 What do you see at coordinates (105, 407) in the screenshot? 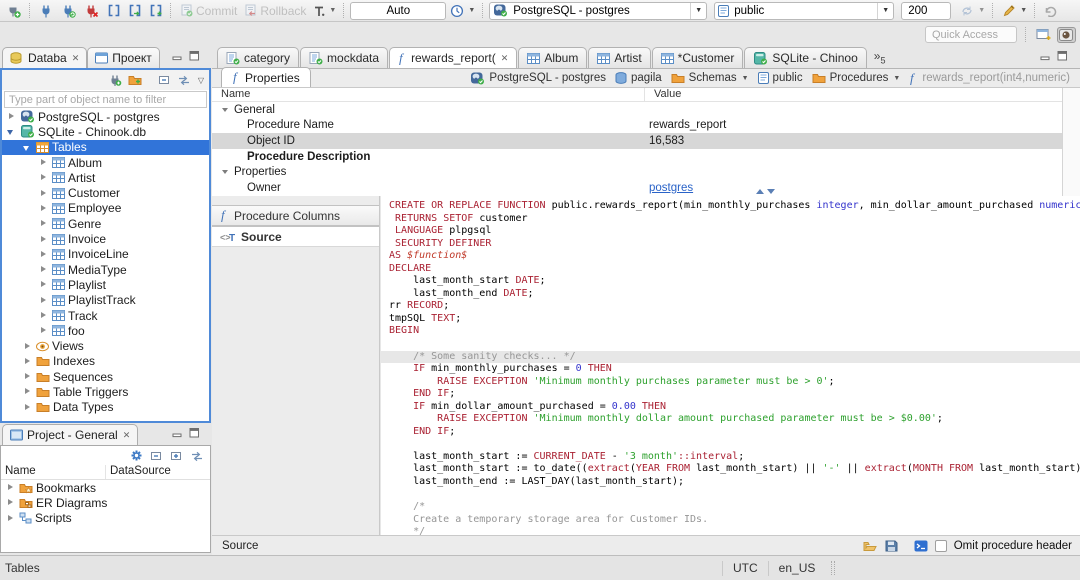
I see `tree-item-data-types: Data Types` at bounding box center [105, 407].